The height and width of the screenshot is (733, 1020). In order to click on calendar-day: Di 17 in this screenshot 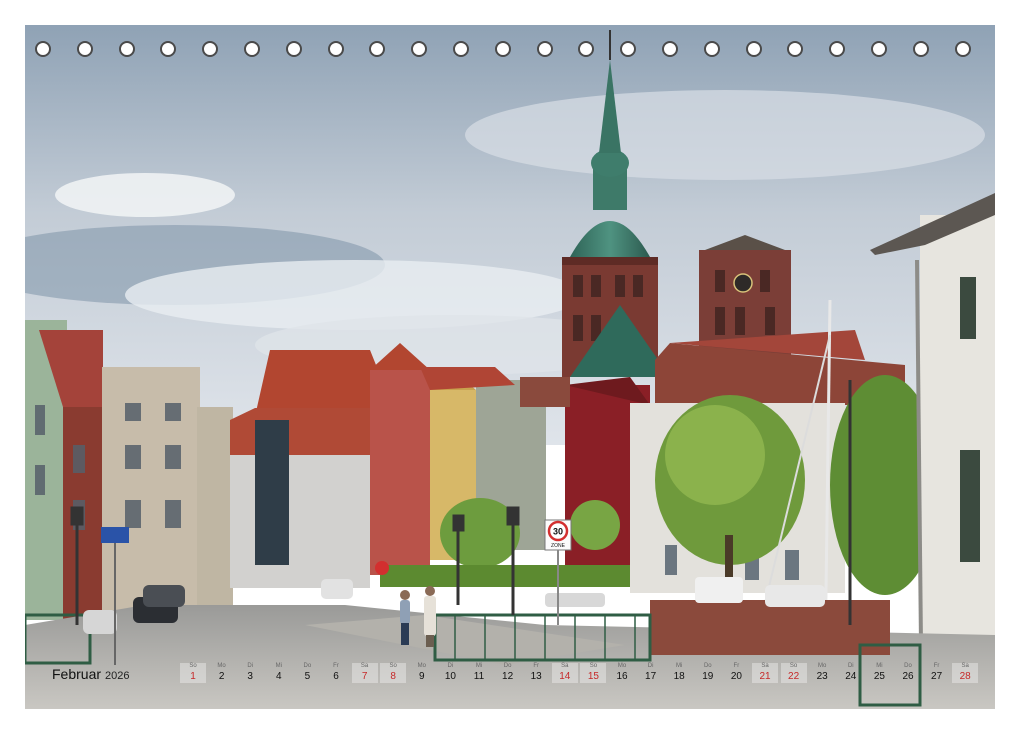, I will do `click(651, 673)`.